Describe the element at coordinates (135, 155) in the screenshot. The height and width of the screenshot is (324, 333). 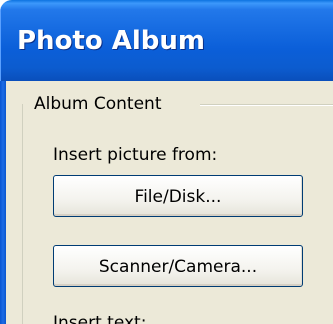
I see `insert-picture-from-label: Insert picture from:` at that location.